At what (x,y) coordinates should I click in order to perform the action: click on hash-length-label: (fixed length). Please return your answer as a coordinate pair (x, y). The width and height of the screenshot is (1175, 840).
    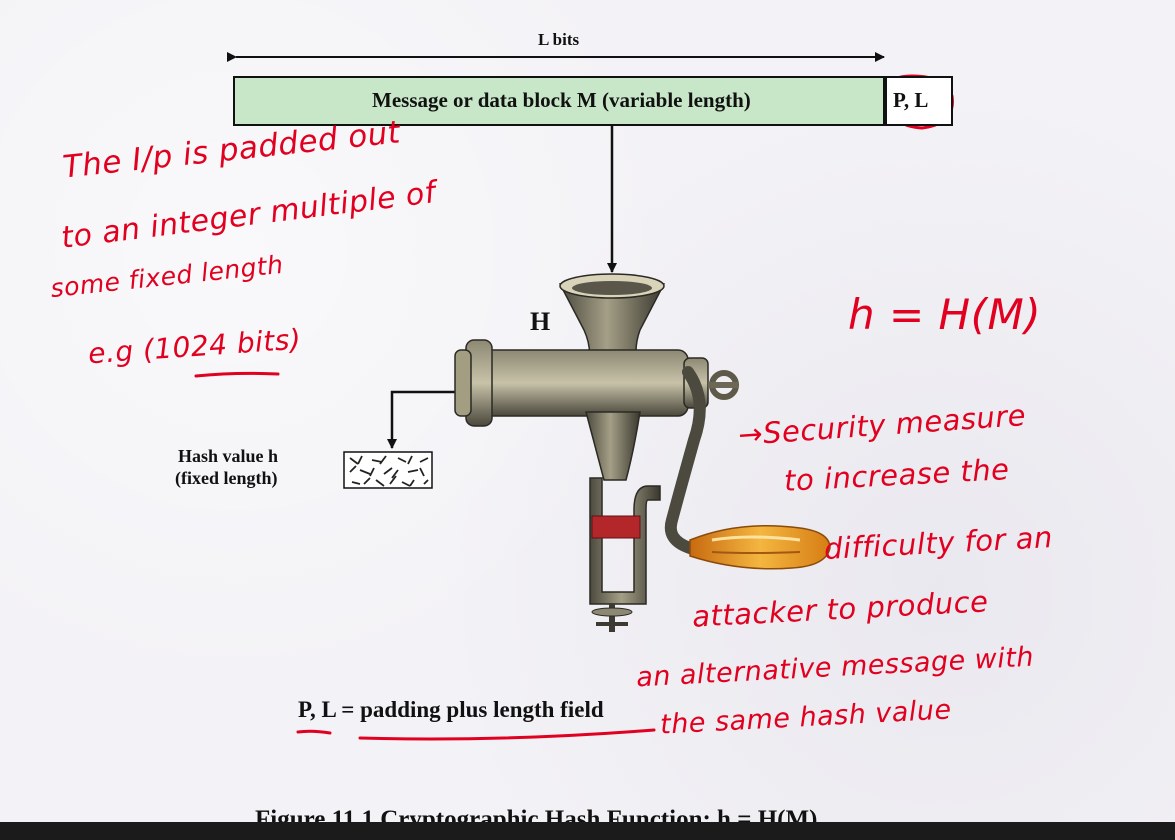
    Looking at the image, I should click on (226, 478).